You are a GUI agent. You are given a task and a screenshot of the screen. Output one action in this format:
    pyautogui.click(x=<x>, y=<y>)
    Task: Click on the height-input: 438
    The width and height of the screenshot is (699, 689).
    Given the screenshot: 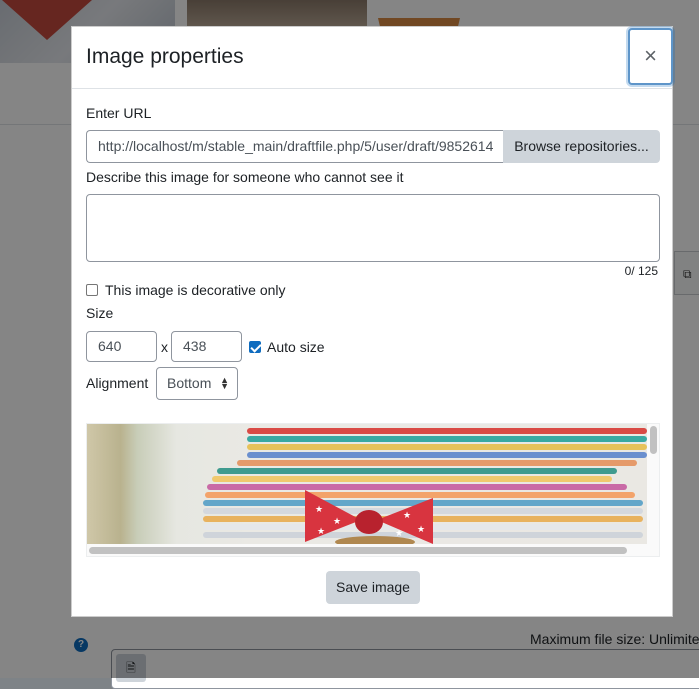 What is the action you would take?
    pyautogui.click(x=206, y=346)
    